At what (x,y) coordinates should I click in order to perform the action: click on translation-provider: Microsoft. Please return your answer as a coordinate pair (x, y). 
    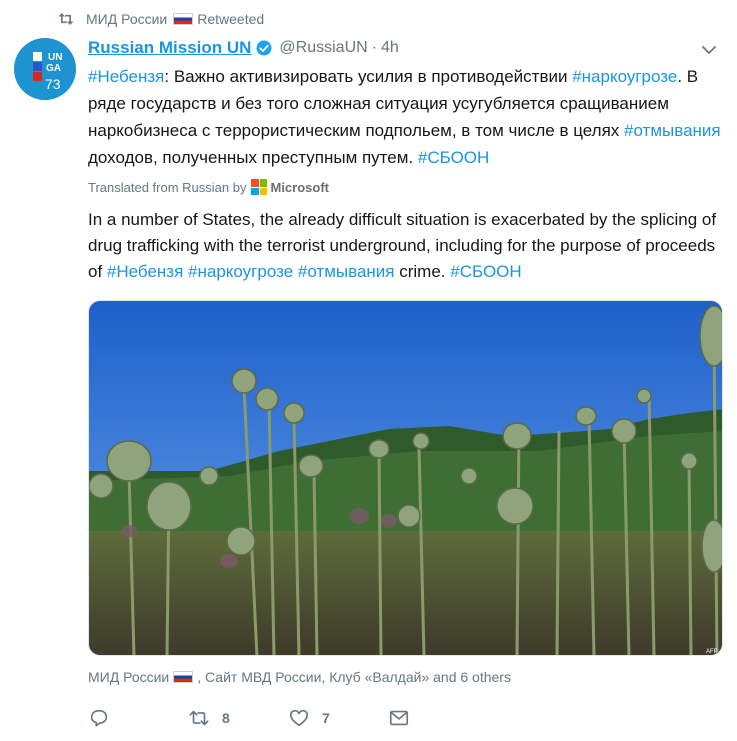
    Looking at the image, I should click on (299, 187).